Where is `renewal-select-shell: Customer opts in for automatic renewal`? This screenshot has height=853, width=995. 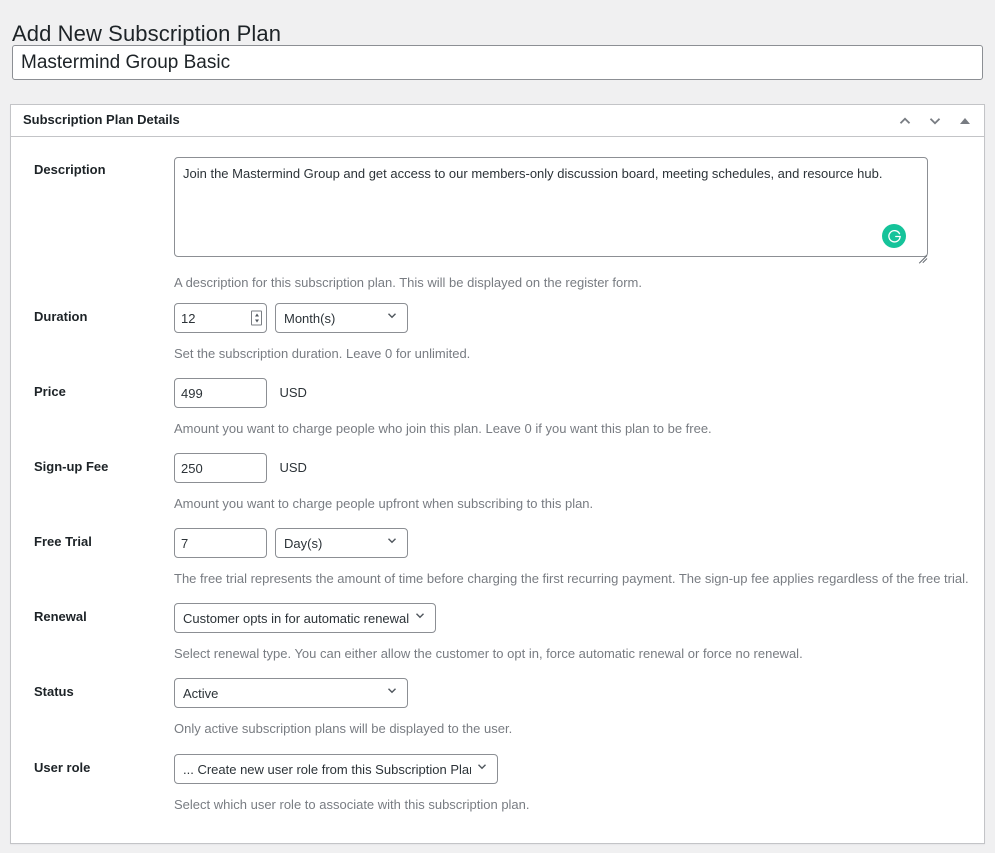
renewal-select-shell: Customer opts in for automatic renewal is located at coordinates (305, 618).